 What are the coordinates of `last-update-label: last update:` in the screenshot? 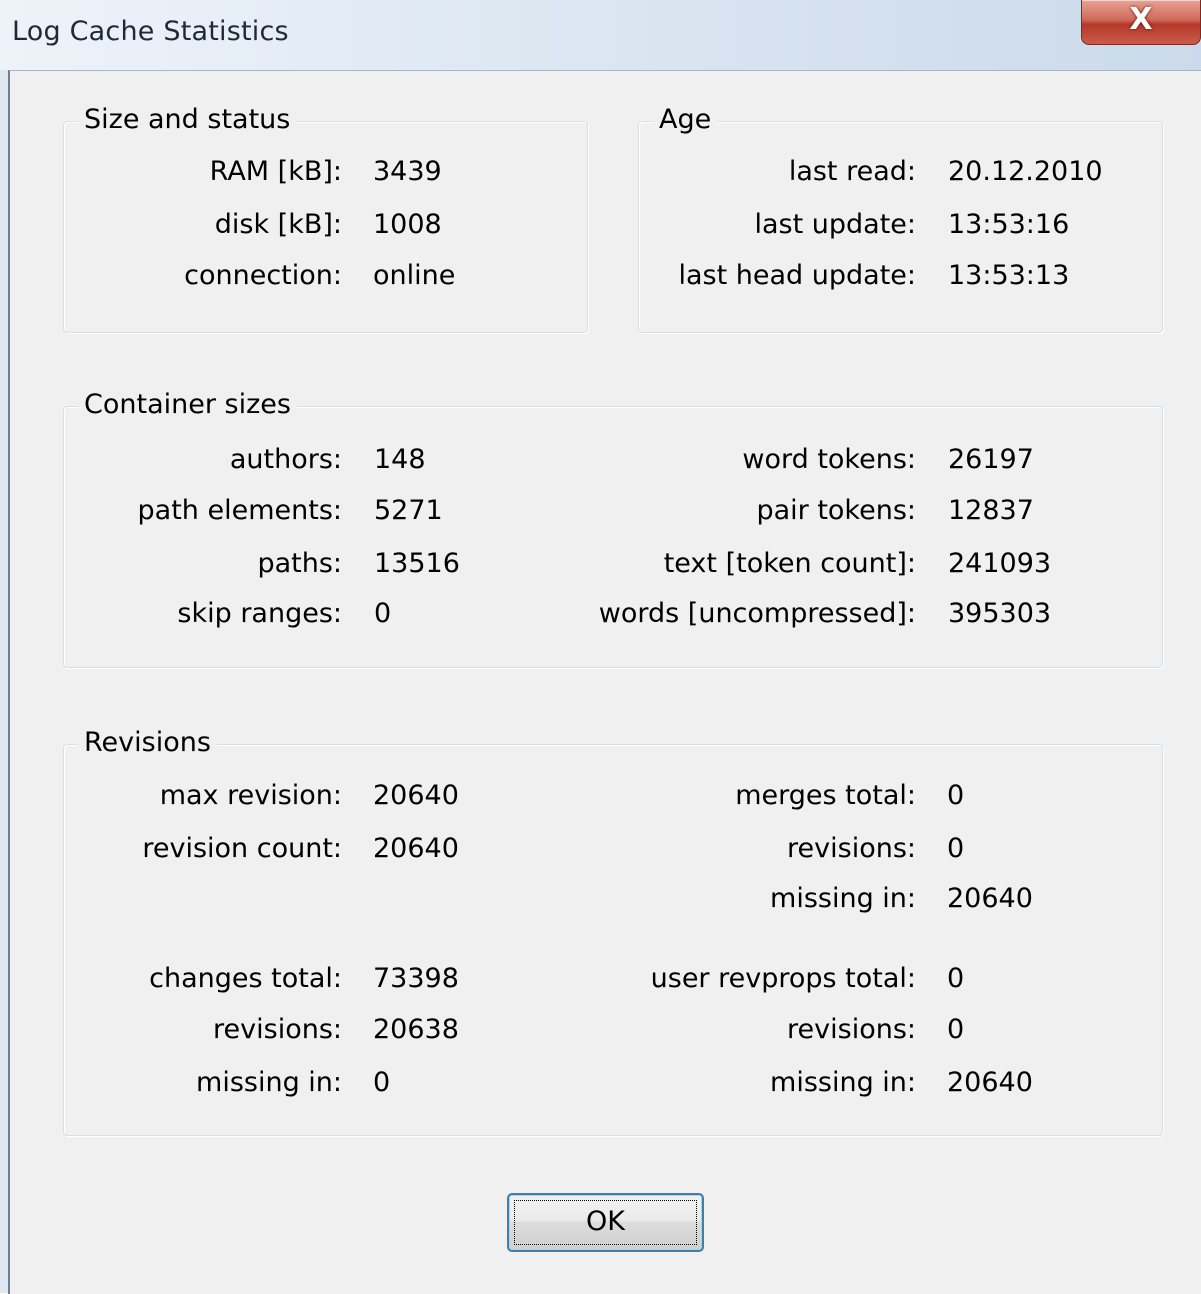 It's located at (835, 224).